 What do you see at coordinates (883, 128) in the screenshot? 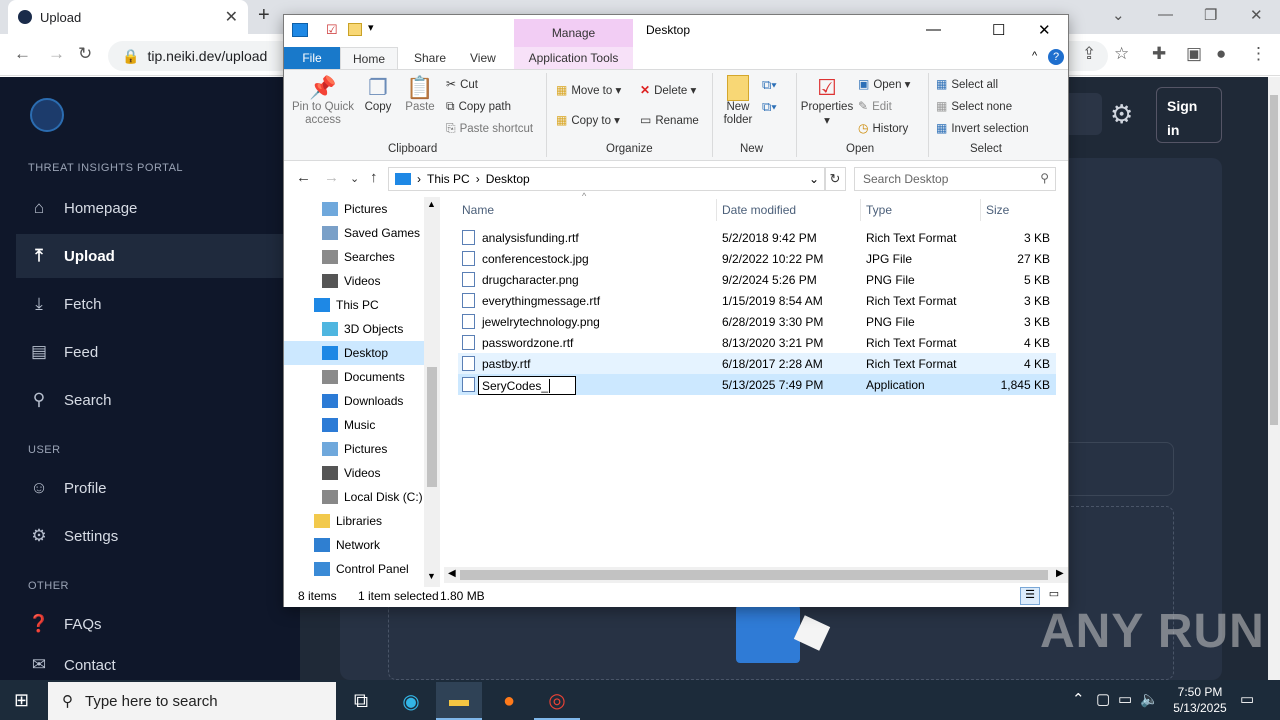
I see `history-button: ◷ History` at bounding box center [883, 128].